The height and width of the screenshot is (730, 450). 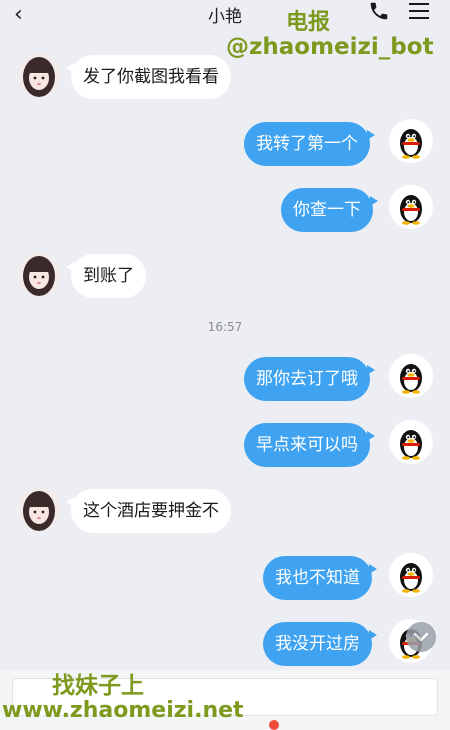 What do you see at coordinates (329, 210) in the screenshot?
I see `message-bubble-outgoing: 你查一下` at bounding box center [329, 210].